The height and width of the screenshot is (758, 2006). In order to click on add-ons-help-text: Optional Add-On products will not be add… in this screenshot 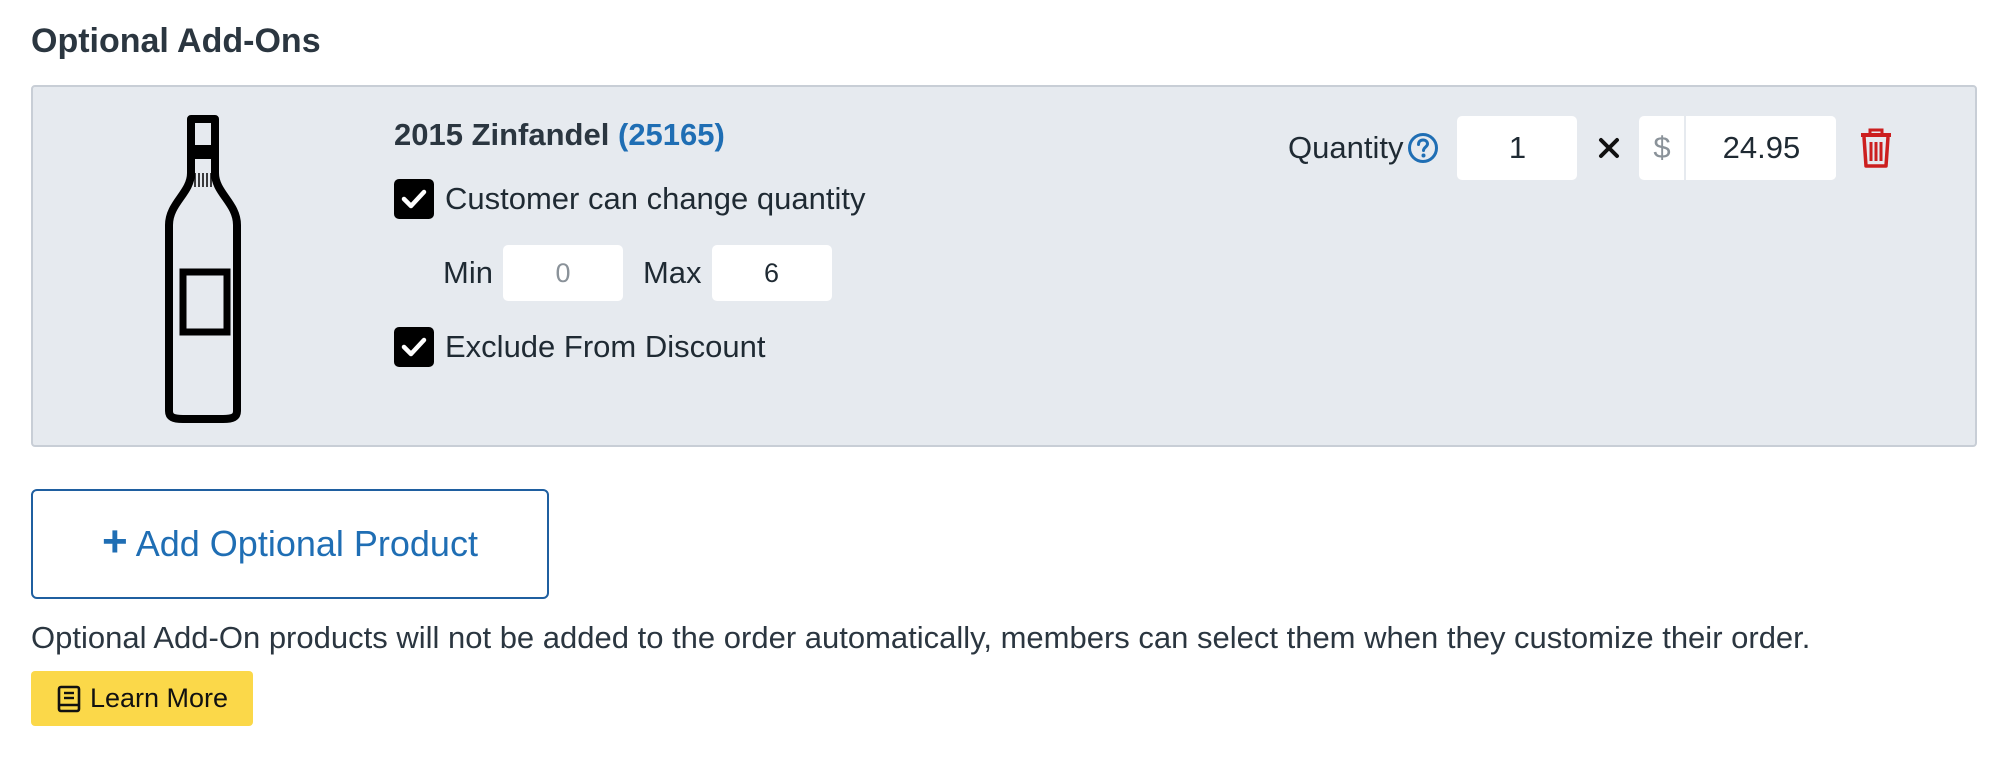, I will do `click(921, 637)`.